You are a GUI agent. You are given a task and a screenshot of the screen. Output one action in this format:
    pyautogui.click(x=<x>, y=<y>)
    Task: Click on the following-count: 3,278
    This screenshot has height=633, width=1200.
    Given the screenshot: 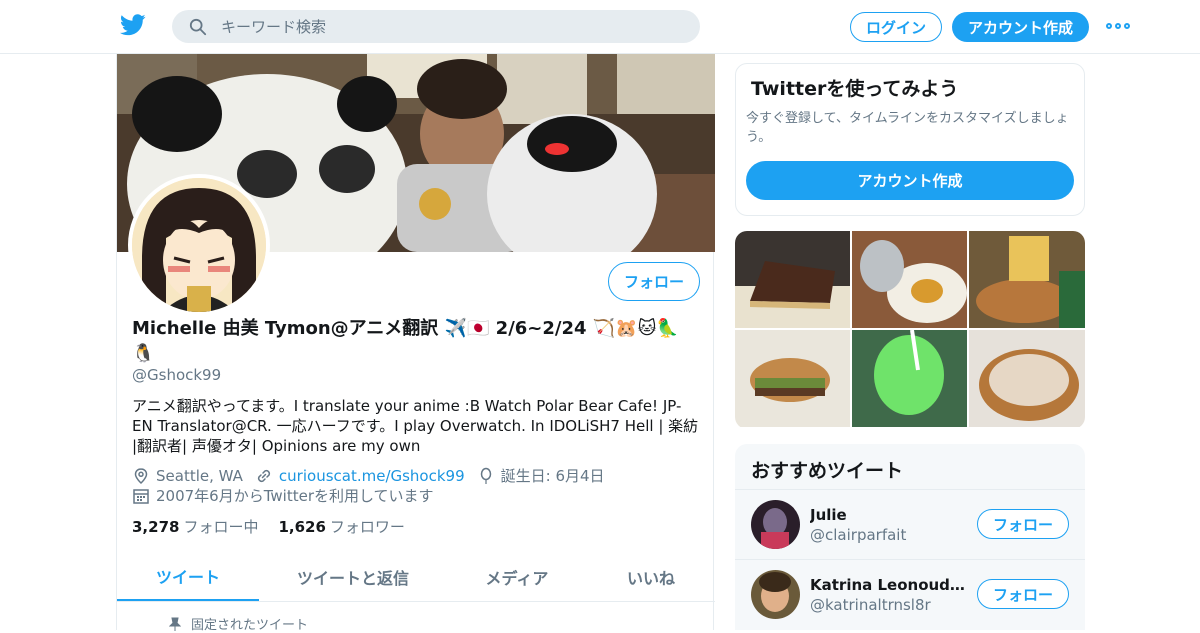 What is the action you would take?
    pyautogui.click(x=156, y=527)
    